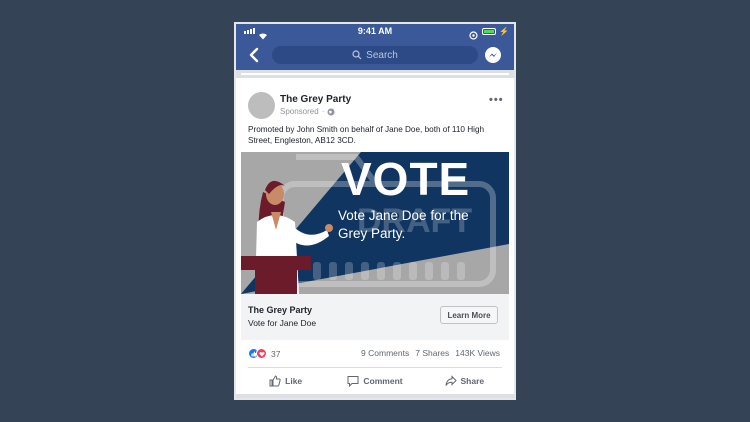 The image size is (750, 422). I want to click on back-icon, so click(255, 55).